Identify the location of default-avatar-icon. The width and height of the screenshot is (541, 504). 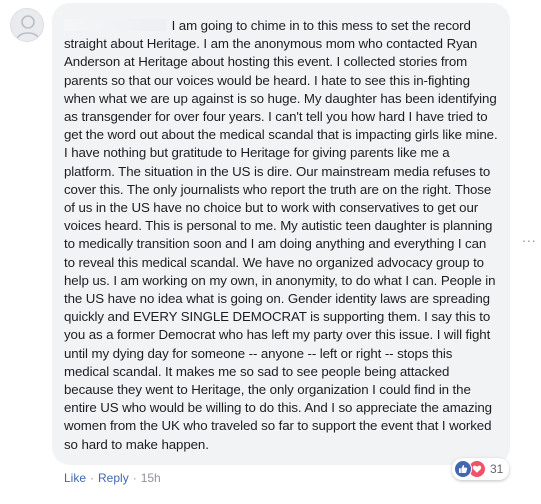
(28, 27).